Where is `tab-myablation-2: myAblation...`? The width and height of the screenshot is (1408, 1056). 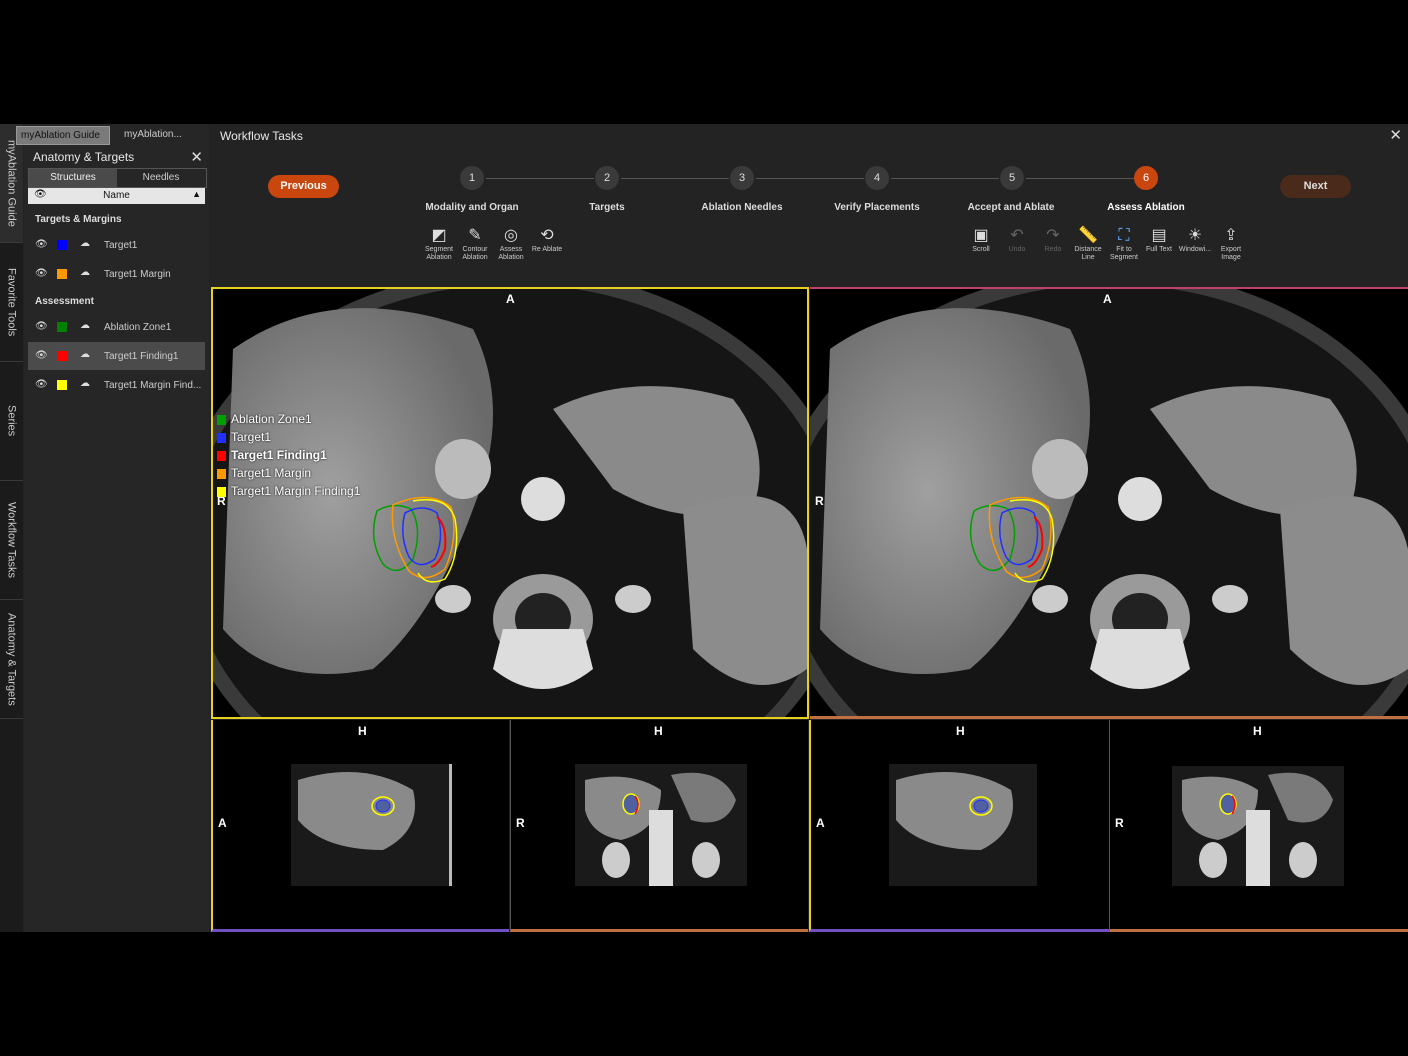 tab-myablation-2: myAblation... is located at coordinates (166, 134).